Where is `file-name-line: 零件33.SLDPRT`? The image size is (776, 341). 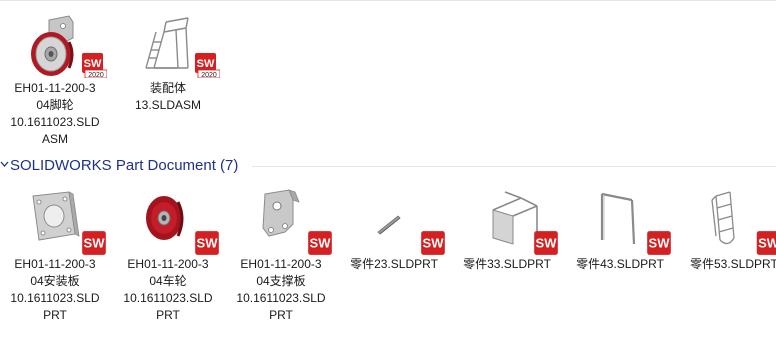
file-name-line: 零件33.SLDPRT is located at coordinates (507, 264).